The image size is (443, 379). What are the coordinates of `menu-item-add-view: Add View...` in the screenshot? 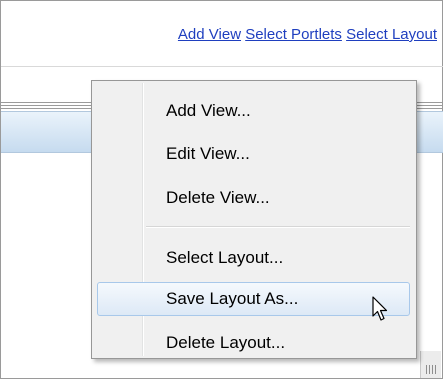 It's located at (253, 111).